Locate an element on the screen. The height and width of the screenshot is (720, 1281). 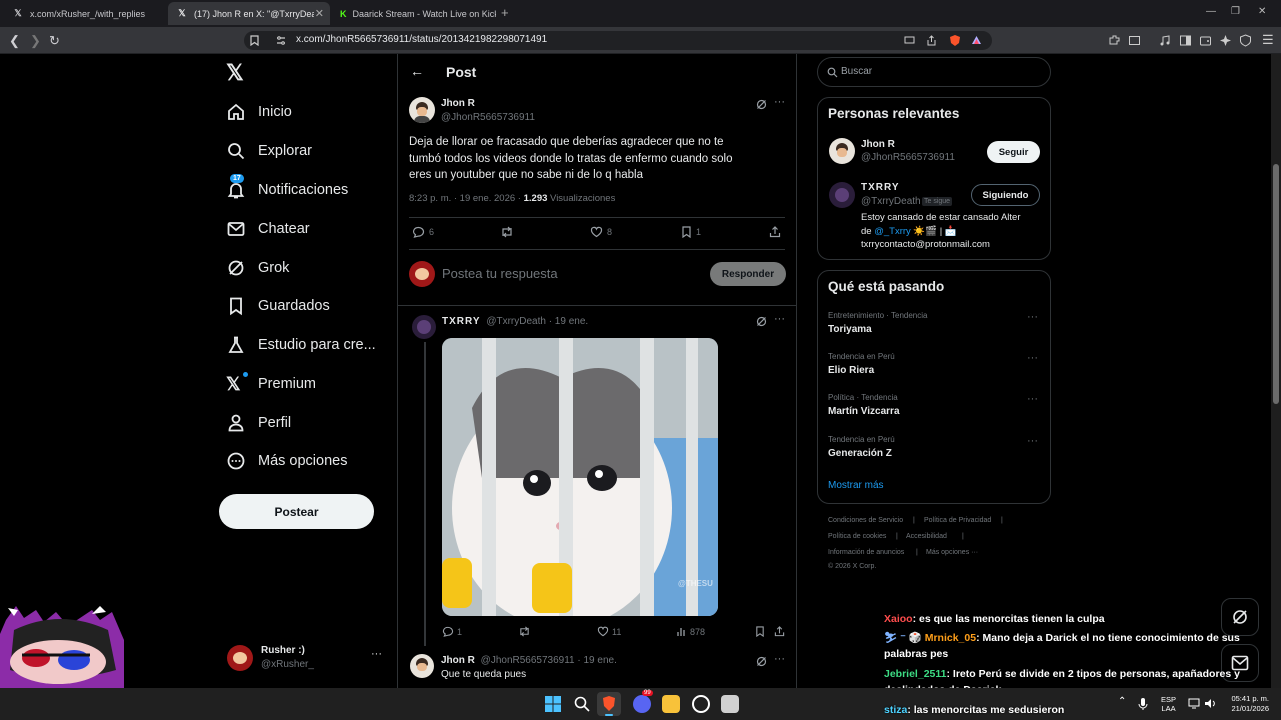
nav-item-profile: Perfil is located at coordinates (258, 423).